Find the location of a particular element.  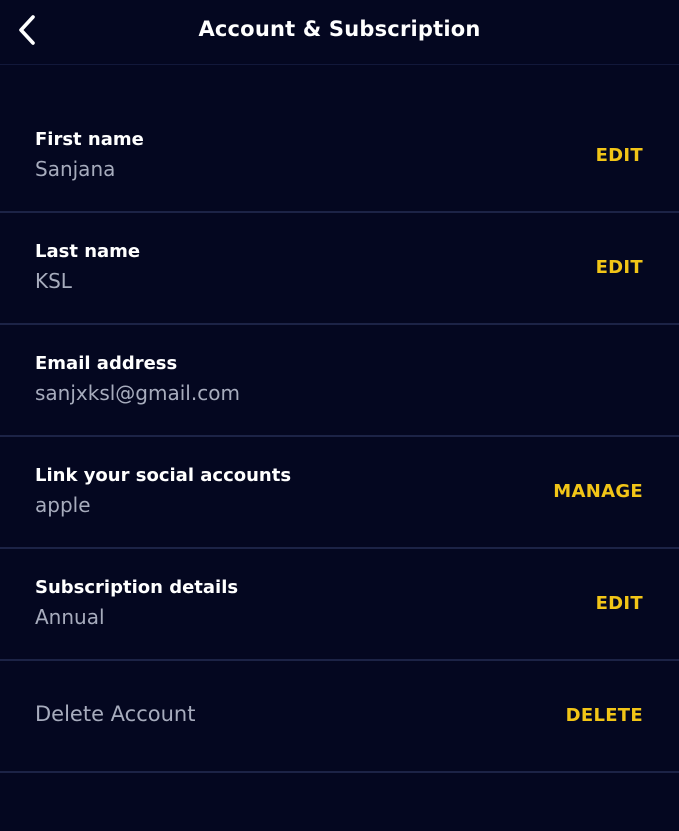

first-name-row: First name Sanjana EDIT is located at coordinates (339, 157).